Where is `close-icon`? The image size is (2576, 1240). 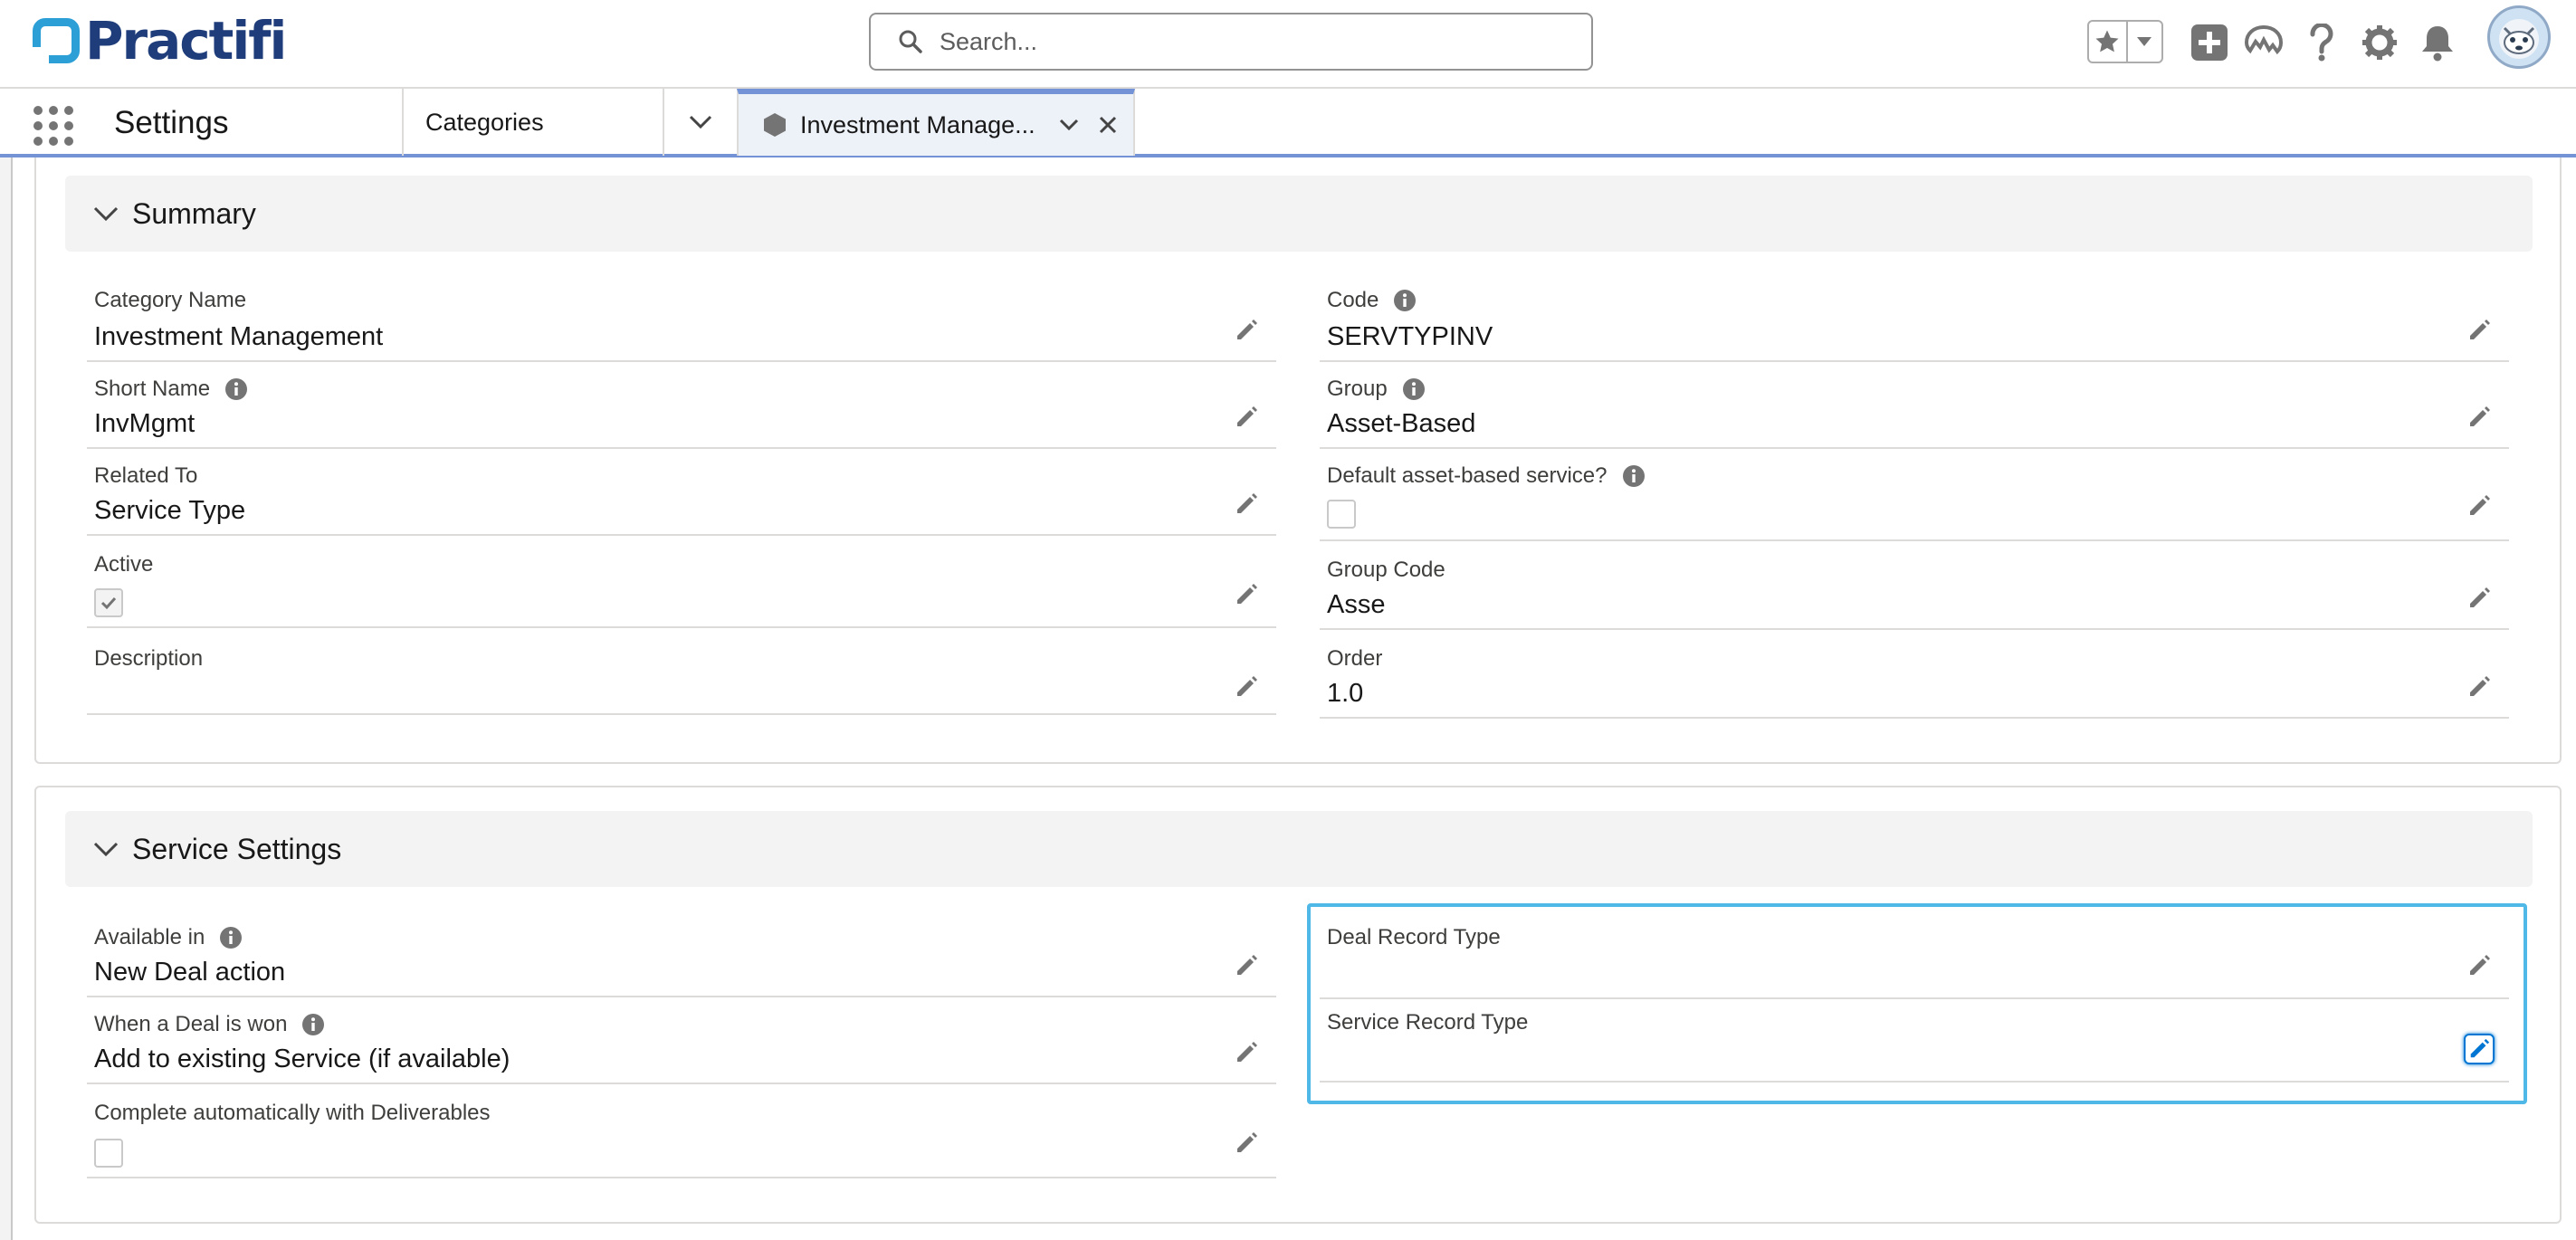
close-icon is located at coordinates (1108, 125).